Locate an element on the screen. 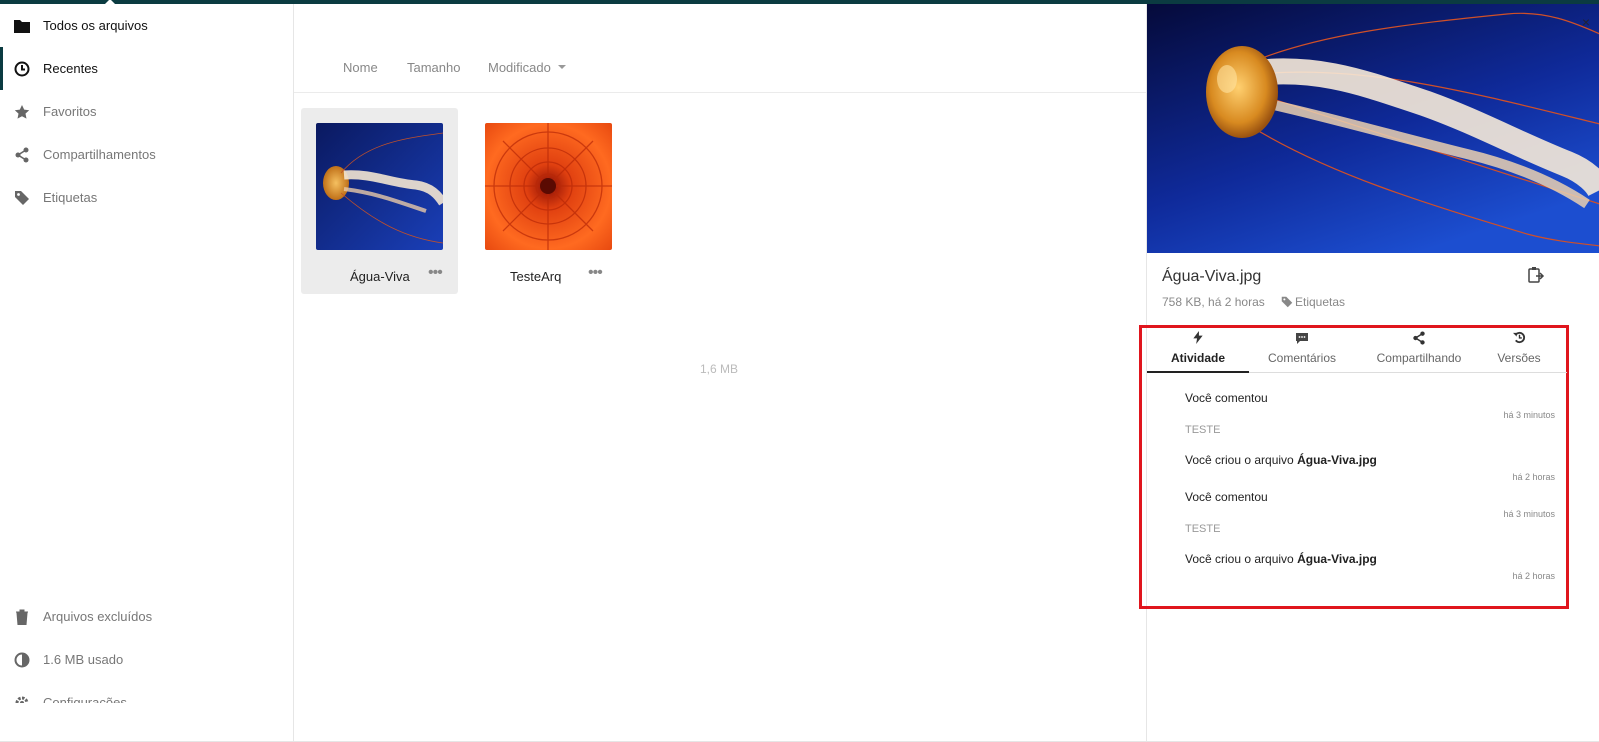  sort-by-size: Tamanho is located at coordinates (433, 67).